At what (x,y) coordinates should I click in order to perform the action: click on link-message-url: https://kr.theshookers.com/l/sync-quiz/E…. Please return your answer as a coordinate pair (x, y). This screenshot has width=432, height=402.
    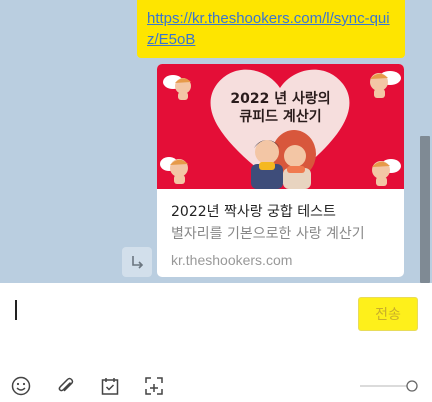
    Looking at the image, I should click on (272, 29).